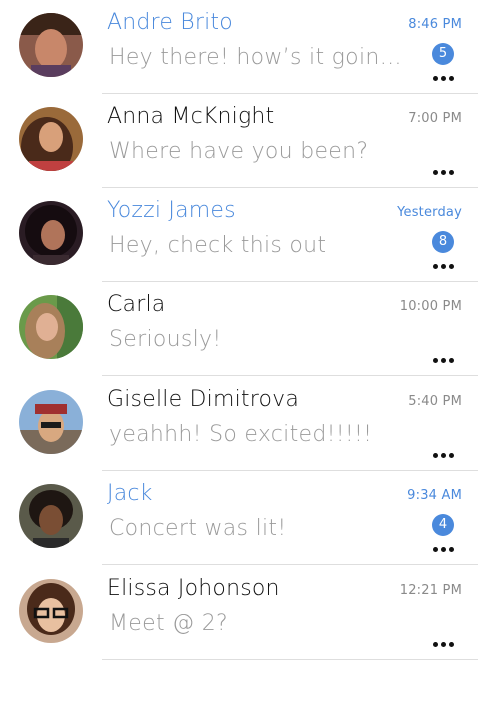 Image resolution: width=480 pixels, height=710 pixels. Describe the element at coordinates (240, 329) in the screenshot. I see `conversation-row: Carla Seriously! 10:00 PM` at that location.